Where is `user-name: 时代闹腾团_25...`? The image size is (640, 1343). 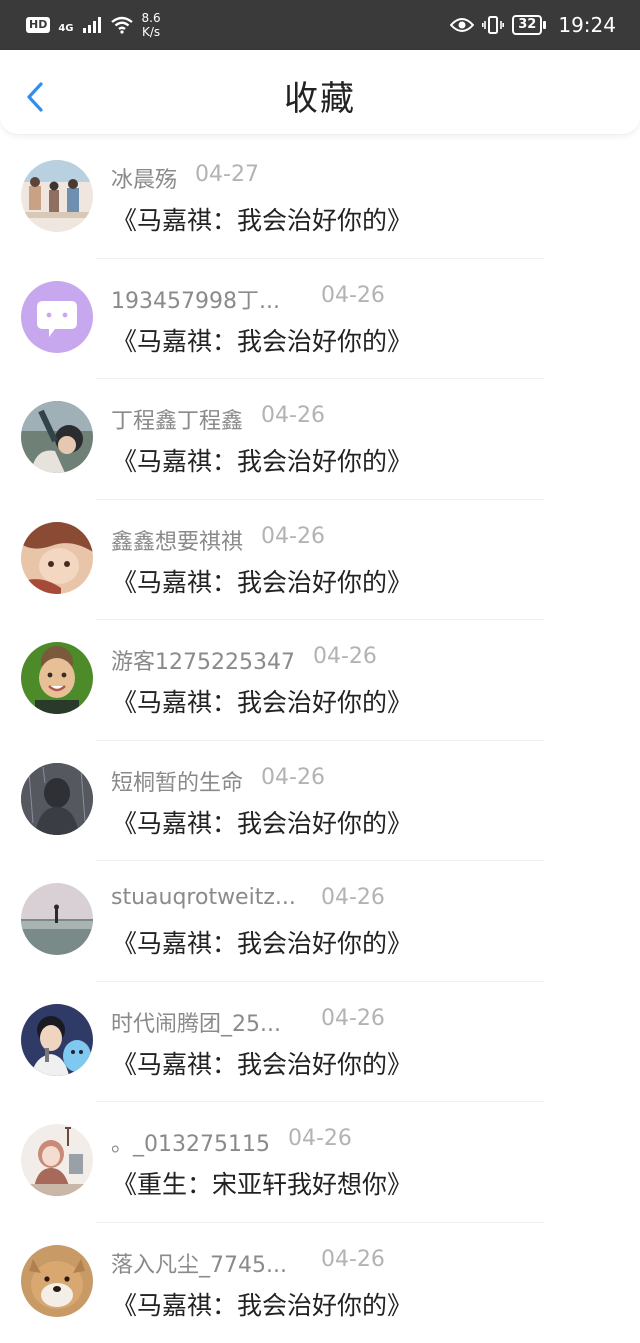
user-name: 时代闹腾团_25... is located at coordinates (196, 1022).